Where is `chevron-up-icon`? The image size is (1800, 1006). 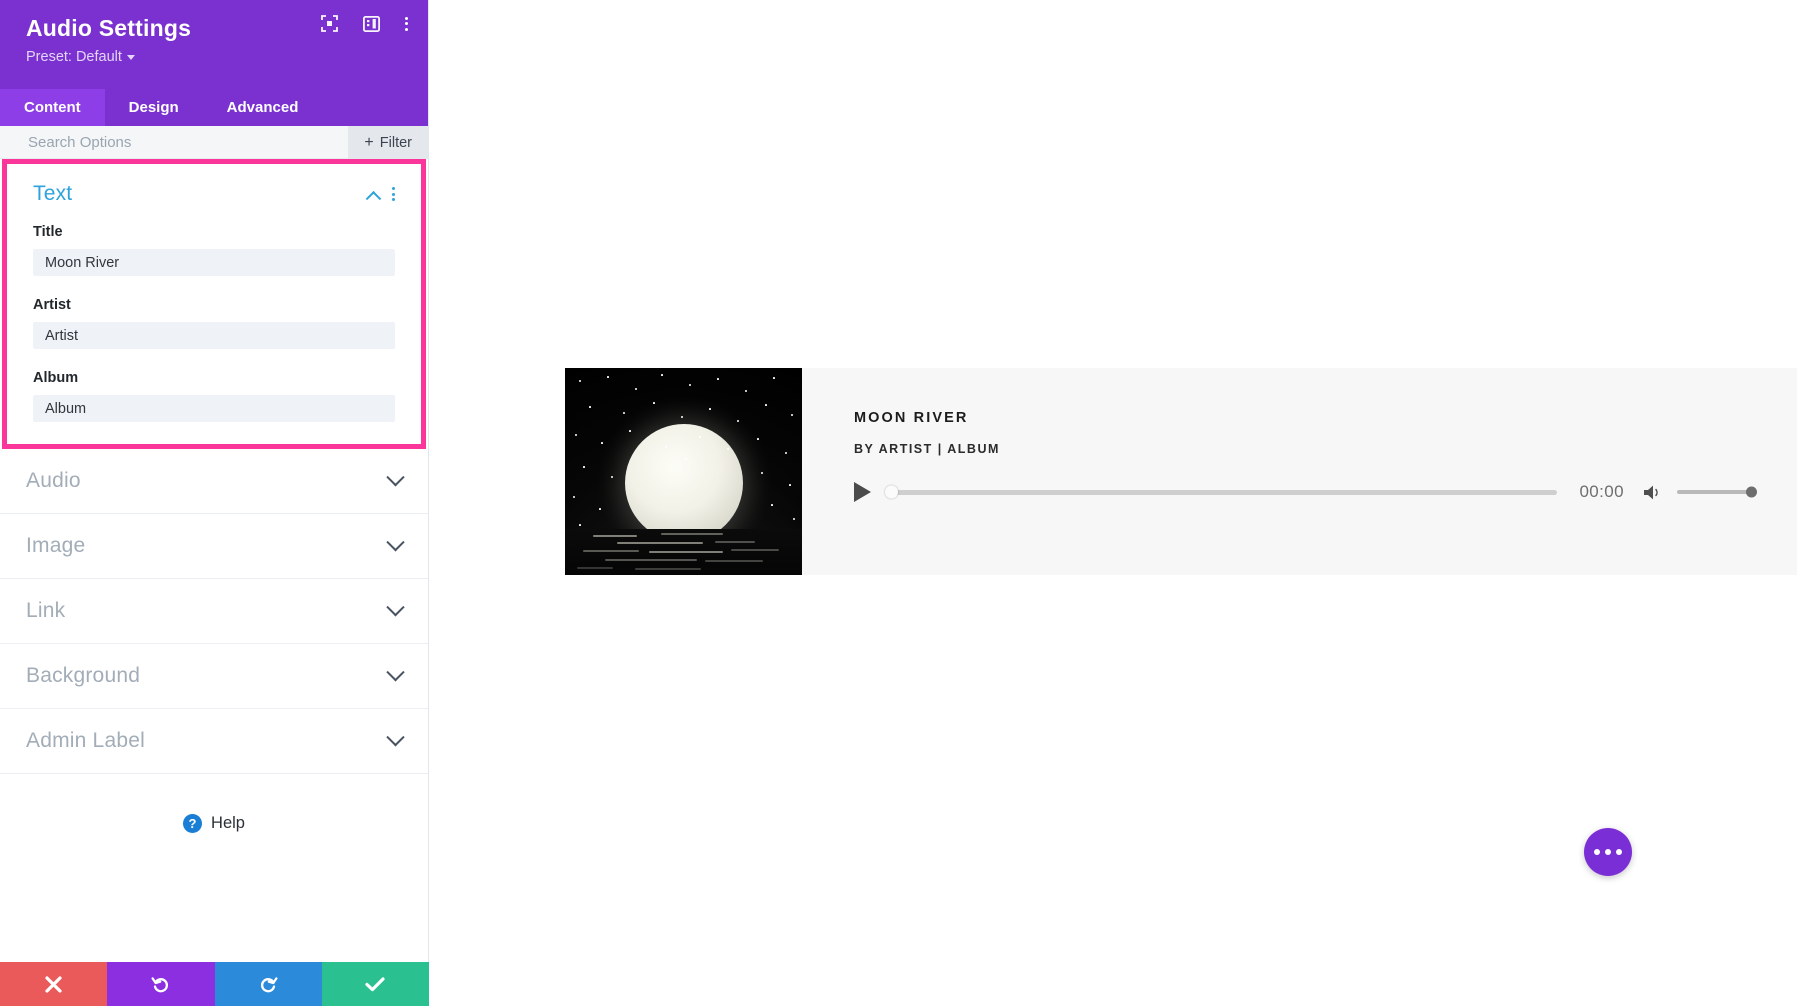 chevron-up-icon is located at coordinates (373, 198).